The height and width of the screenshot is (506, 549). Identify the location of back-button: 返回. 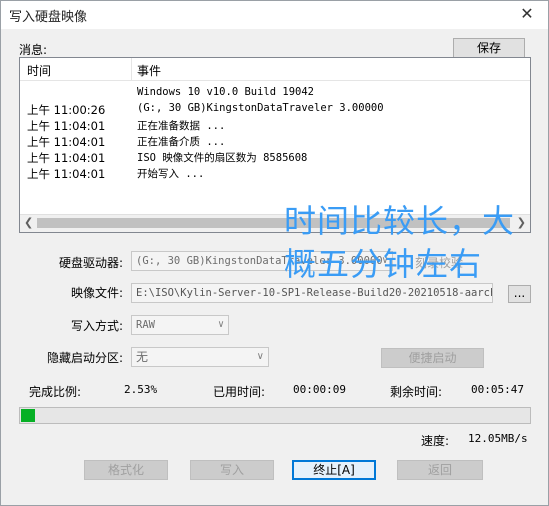
(440, 470).